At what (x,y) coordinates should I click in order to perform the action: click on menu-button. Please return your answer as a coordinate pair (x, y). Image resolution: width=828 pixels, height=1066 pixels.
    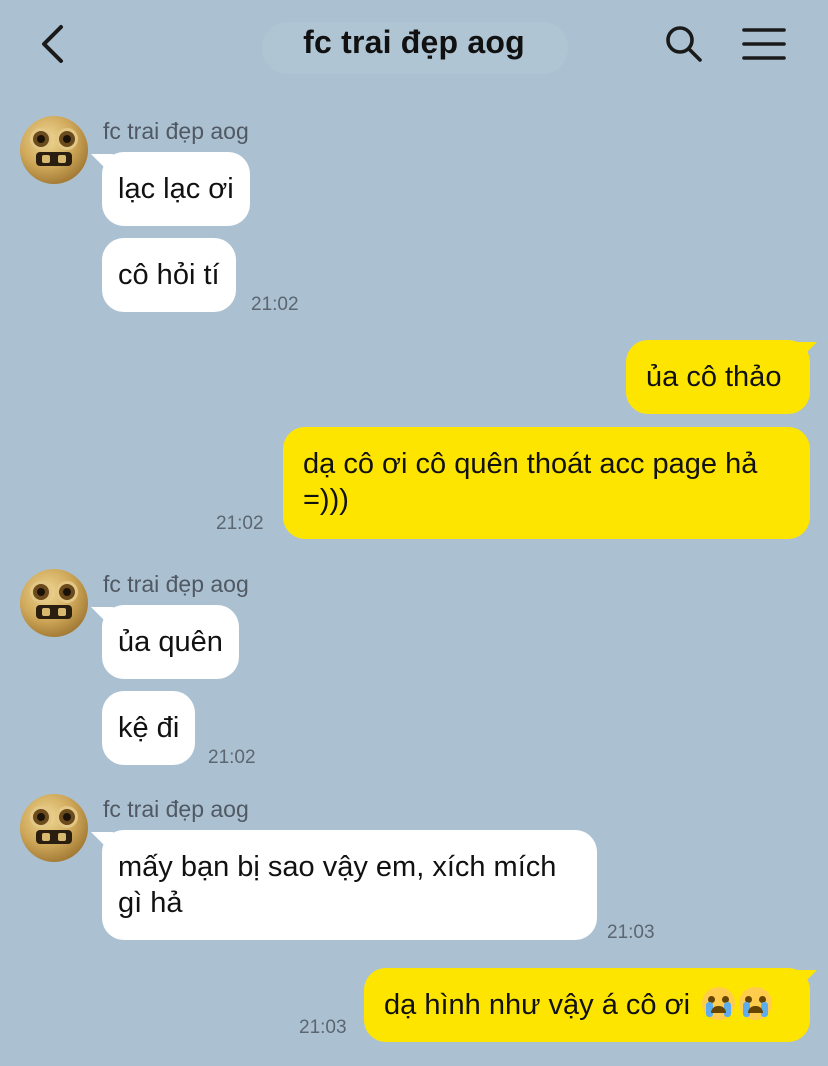
    Looking at the image, I should click on (764, 44).